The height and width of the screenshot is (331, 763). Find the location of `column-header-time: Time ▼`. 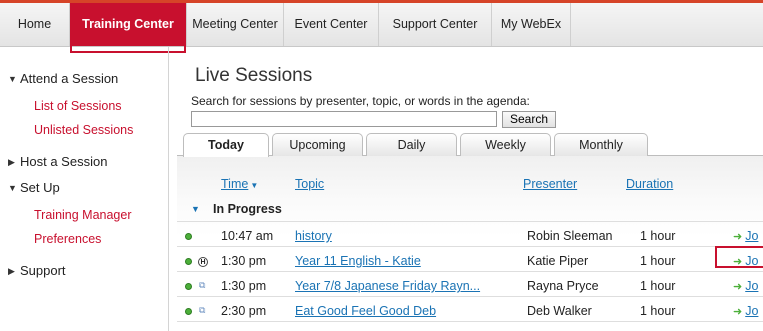

column-header-time: Time ▼ is located at coordinates (239, 184).